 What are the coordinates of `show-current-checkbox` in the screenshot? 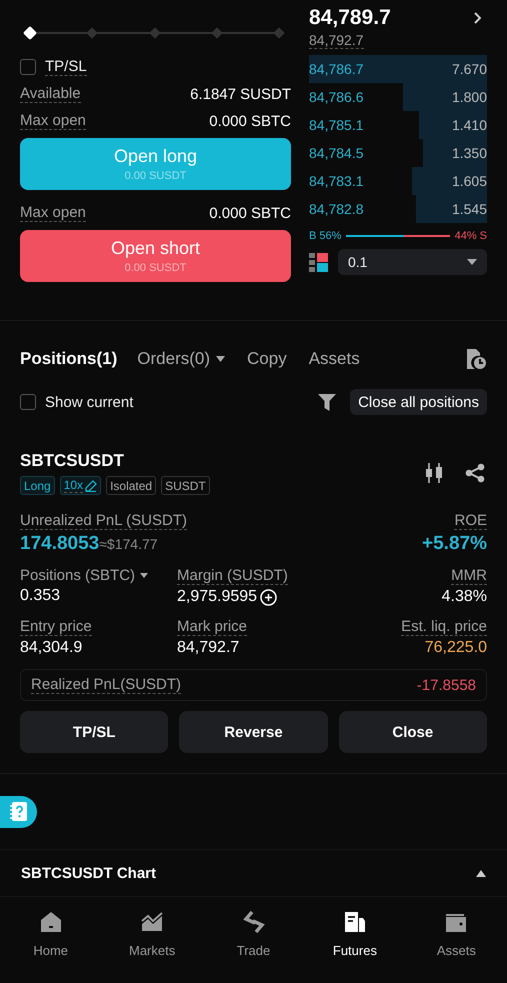 It's located at (28, 402).